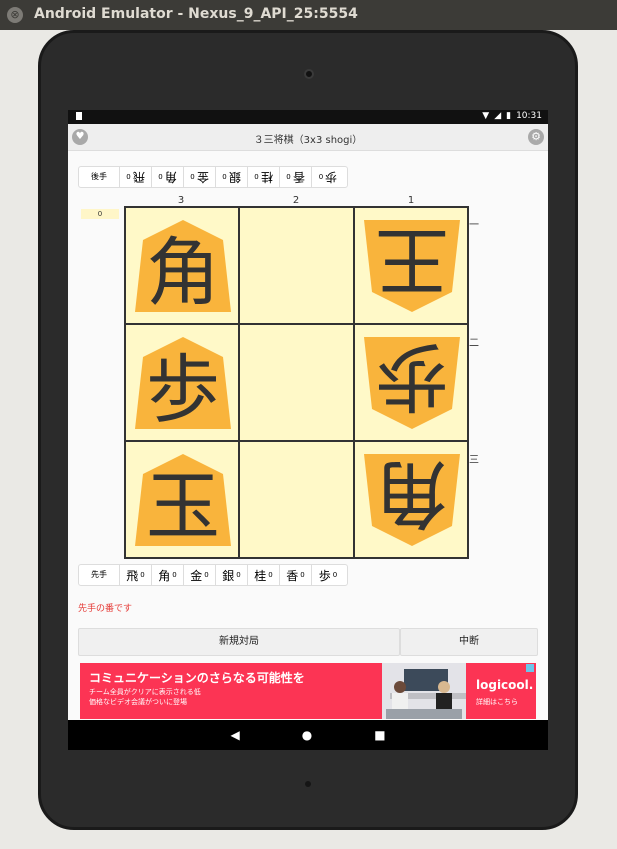  I want to click on sente-hand-label: 先手, so click(99, 575).